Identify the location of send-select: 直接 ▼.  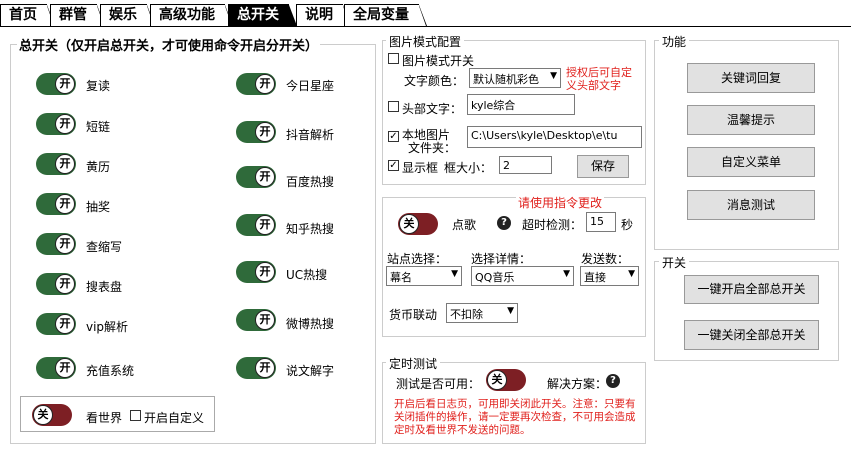
(609, 276).